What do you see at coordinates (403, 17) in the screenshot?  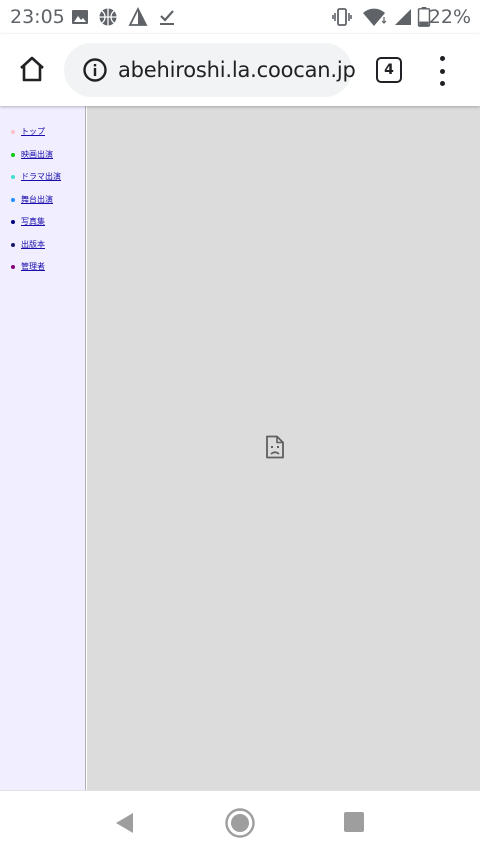 I see `cellular-signal-icon` at bounding box center [403, 17].